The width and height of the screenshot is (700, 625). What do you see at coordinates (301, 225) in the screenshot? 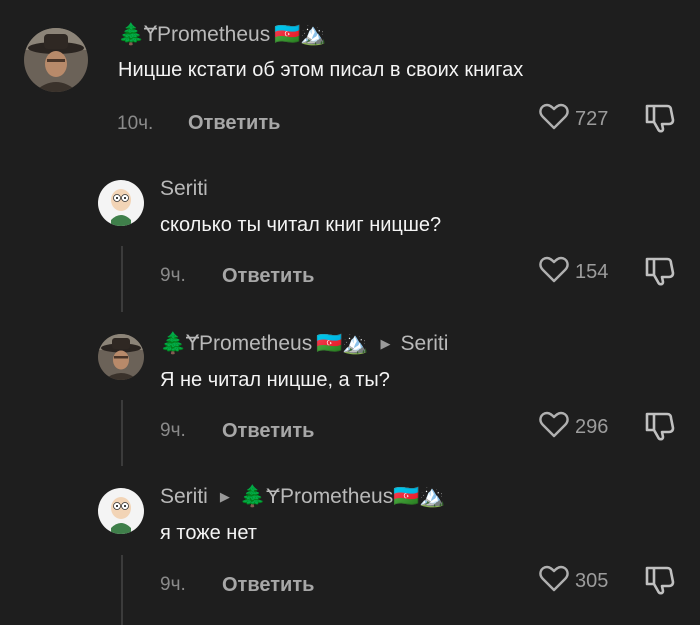
I see `comment-text: сколько ты читал книг ницше?` at bounding box center [301, 225].